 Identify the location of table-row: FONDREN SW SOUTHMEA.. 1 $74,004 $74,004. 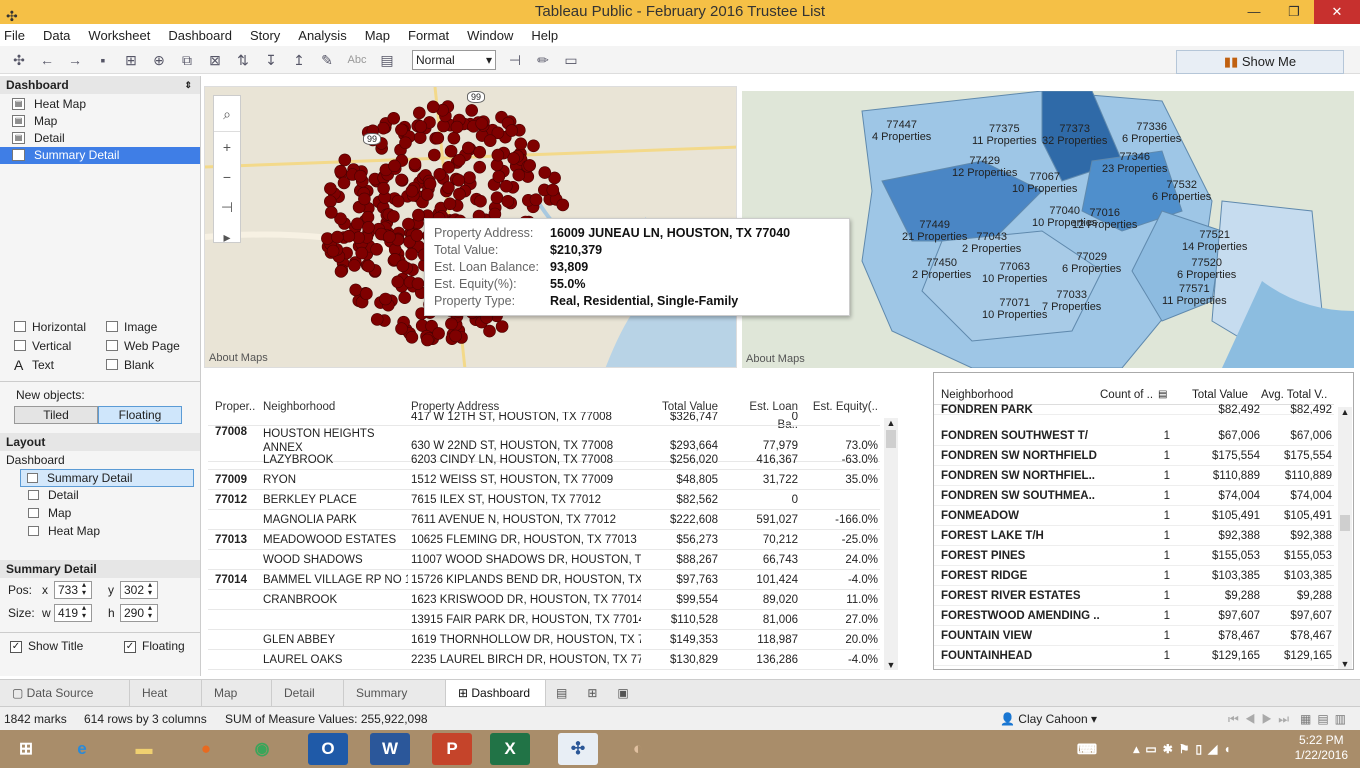
(1134, 496).